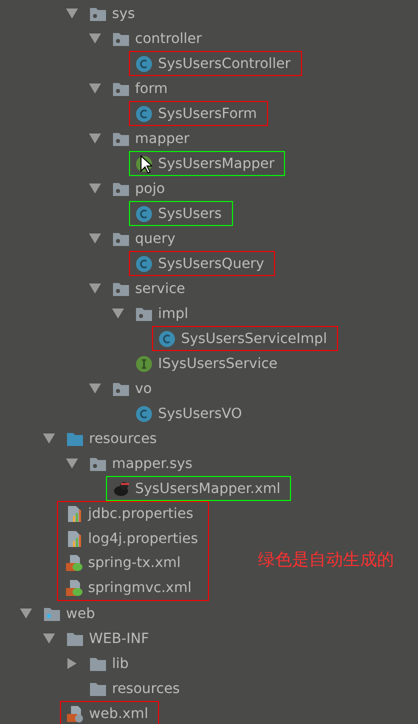 The width and height of the screenshot is (418, 724). I want to click on file-name: mapper, so click(162, 138).